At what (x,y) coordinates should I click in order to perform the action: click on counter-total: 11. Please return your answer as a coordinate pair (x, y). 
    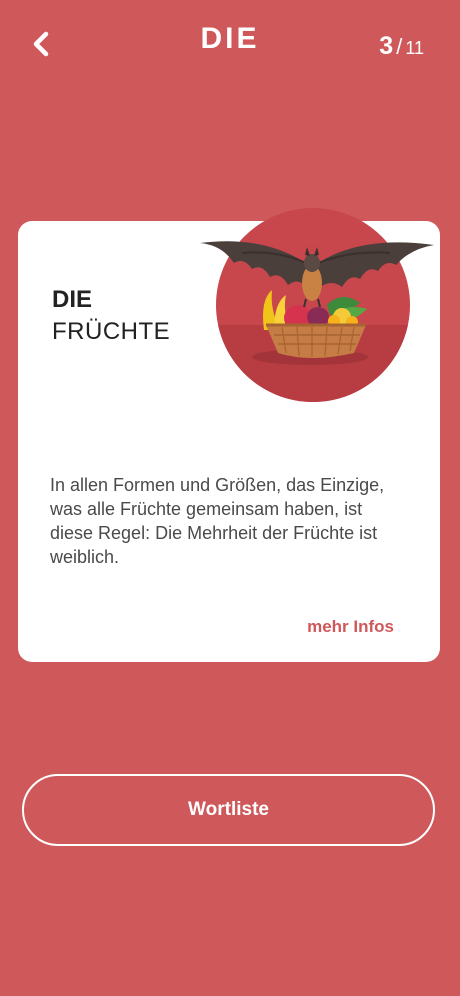
    Looking at the image, I should click on (414, 48).